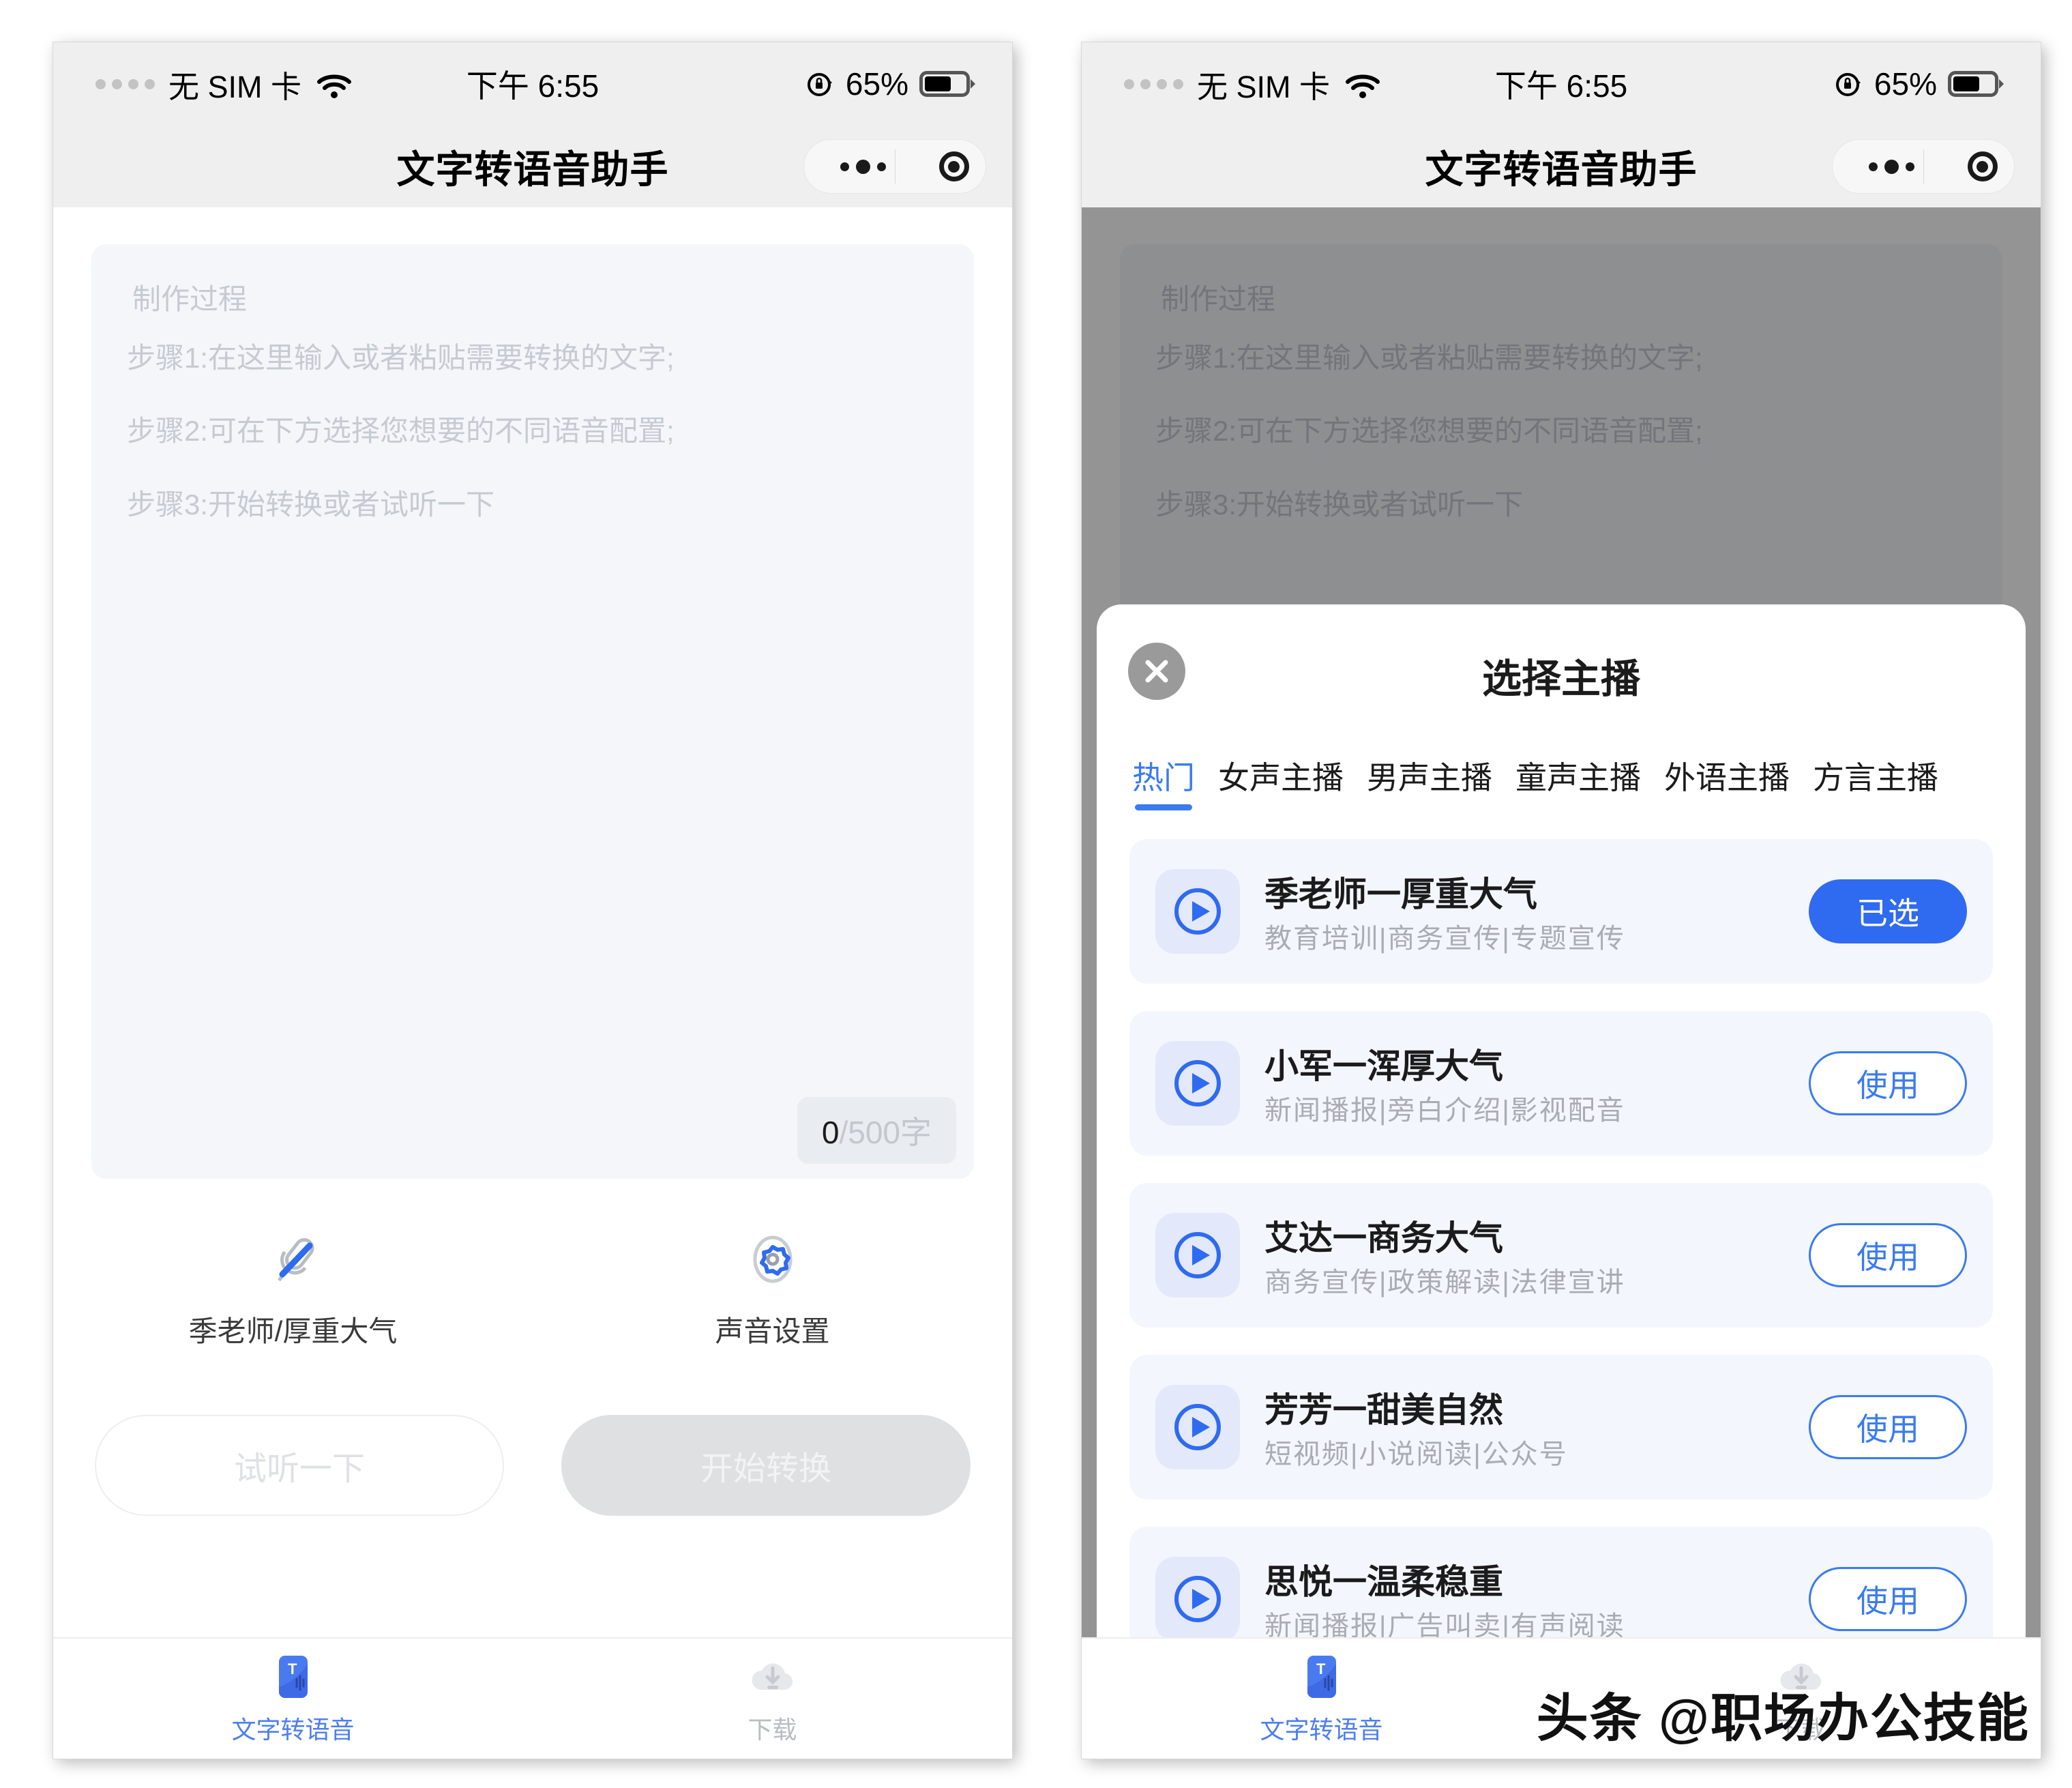 The width and height of the screenshot is (2072, 1788). I want to click on tab-dialect: 方言主播, so click(1875, 784).